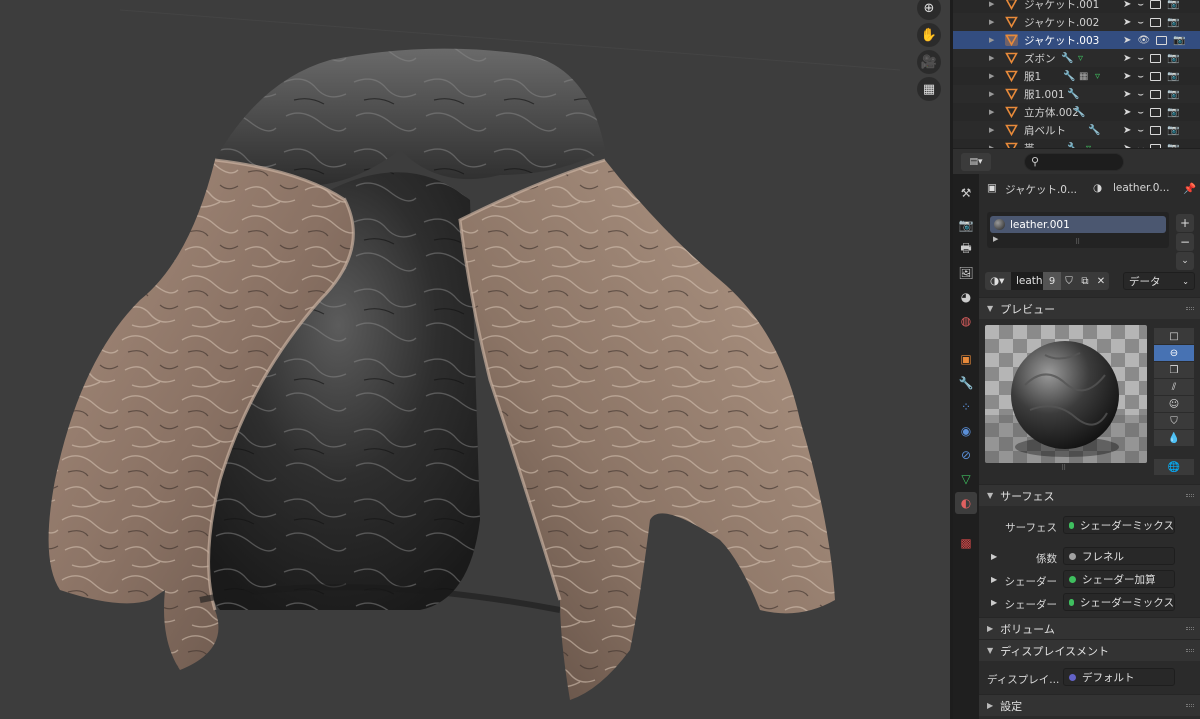  What do you see at coordinates (1029, 145) in the screenshot?
I see `outliner-item-name: 帯` at bounding box center [1029, 145].